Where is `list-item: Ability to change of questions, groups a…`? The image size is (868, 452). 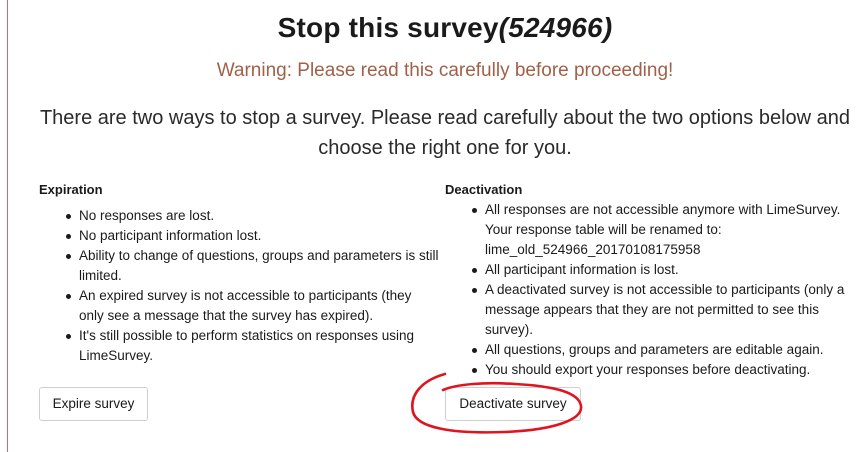 list-item: Ability to change of questions, groups a… is located at coordinates (252, 266).